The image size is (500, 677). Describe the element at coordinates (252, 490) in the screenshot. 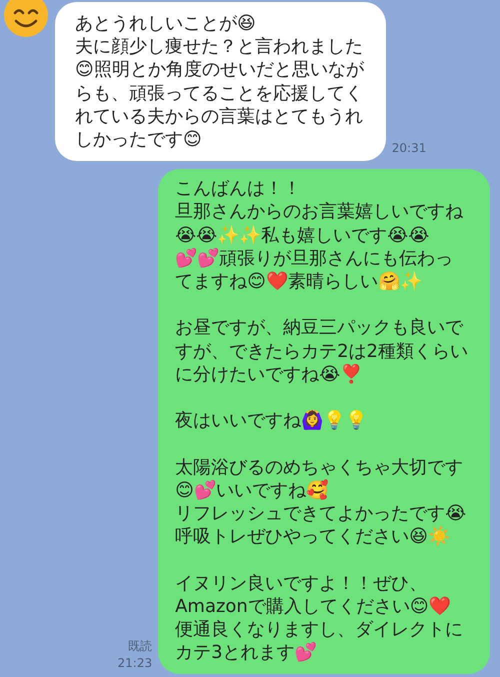

I see `message-line: 😊💕いいですね🥰` at that location.